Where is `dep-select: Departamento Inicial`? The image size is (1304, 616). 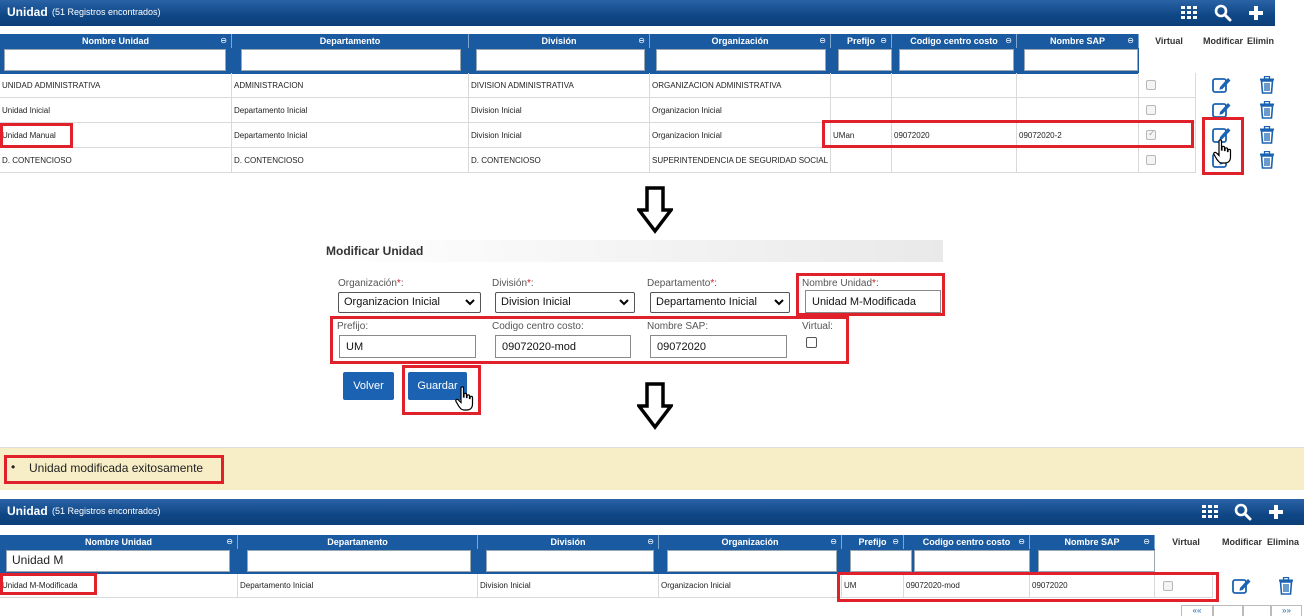
dep-select: Departamento Inicial is located at coordinates (720, 302).